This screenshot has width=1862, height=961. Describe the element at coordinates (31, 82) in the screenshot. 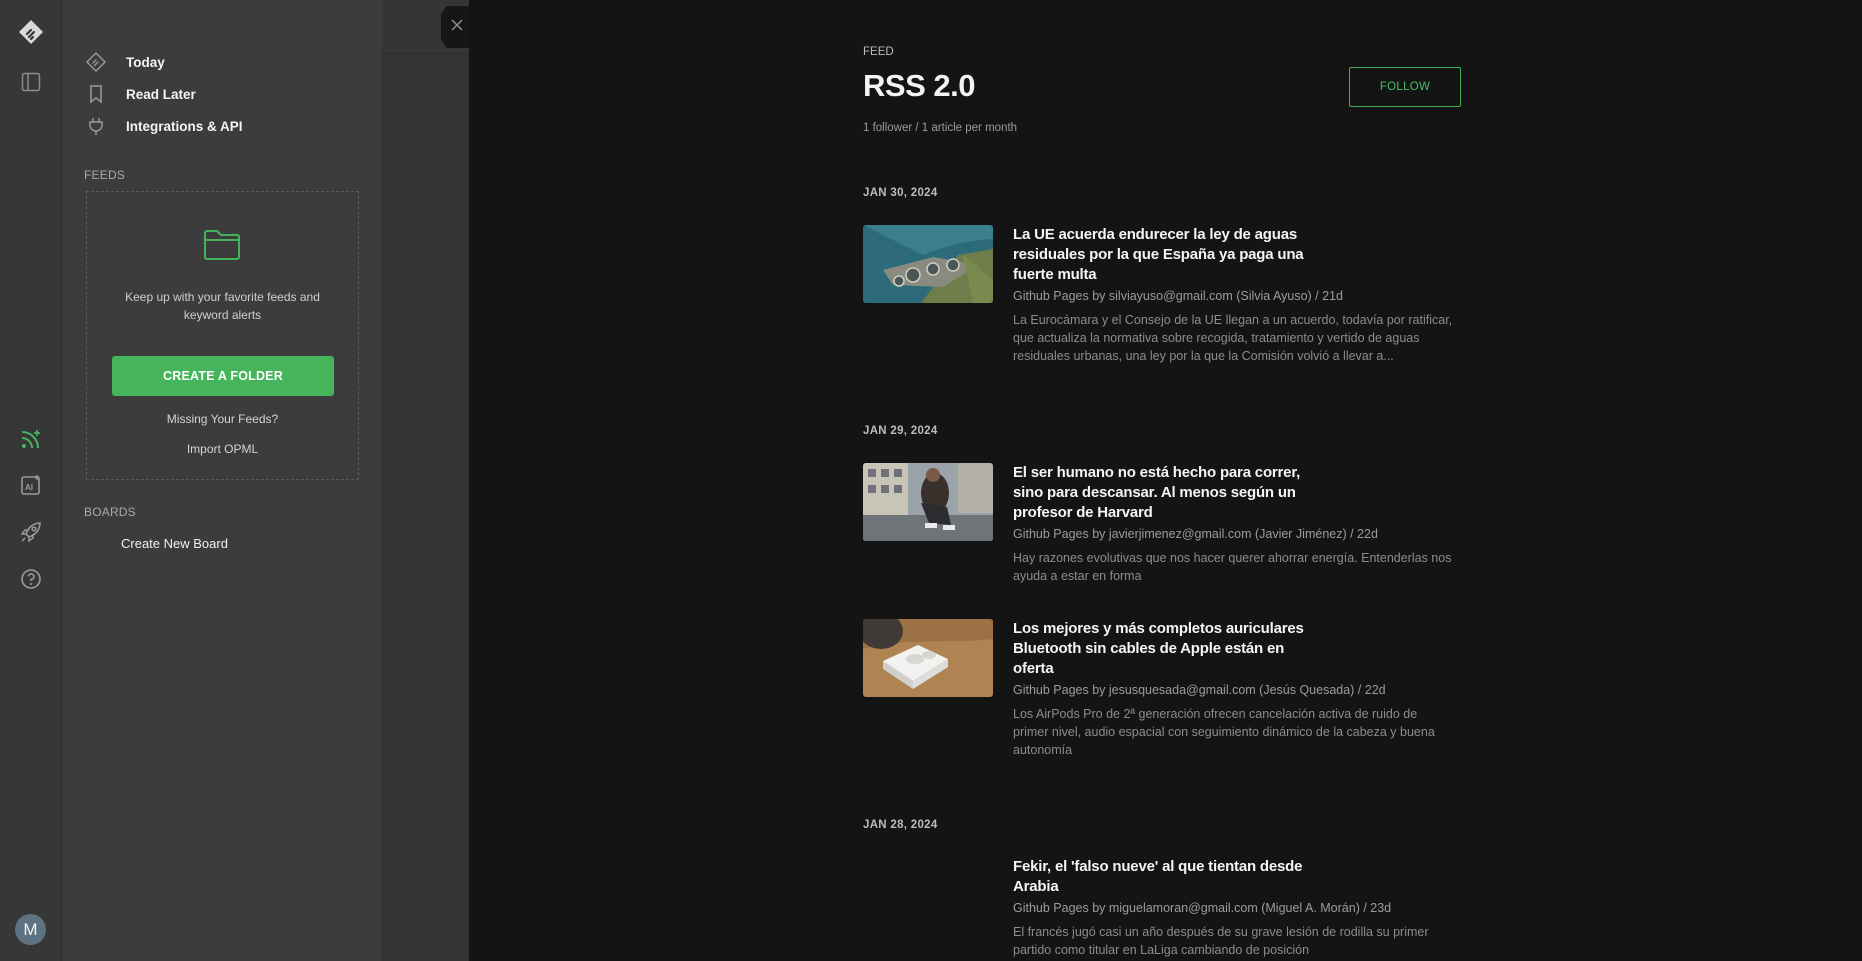

I see `sidebar-toggle-icon` at that location.